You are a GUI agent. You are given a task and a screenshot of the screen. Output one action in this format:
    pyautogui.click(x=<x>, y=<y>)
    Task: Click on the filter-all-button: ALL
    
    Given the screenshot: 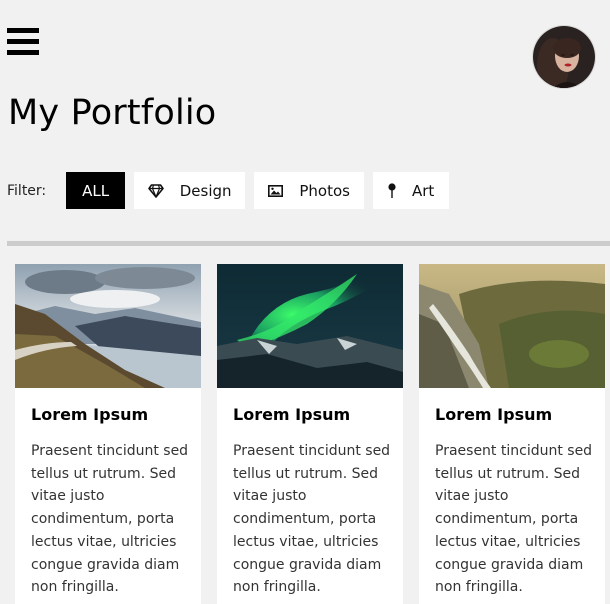 What is the action you would take?
    pyautogui.click(x=96, y=190)
    